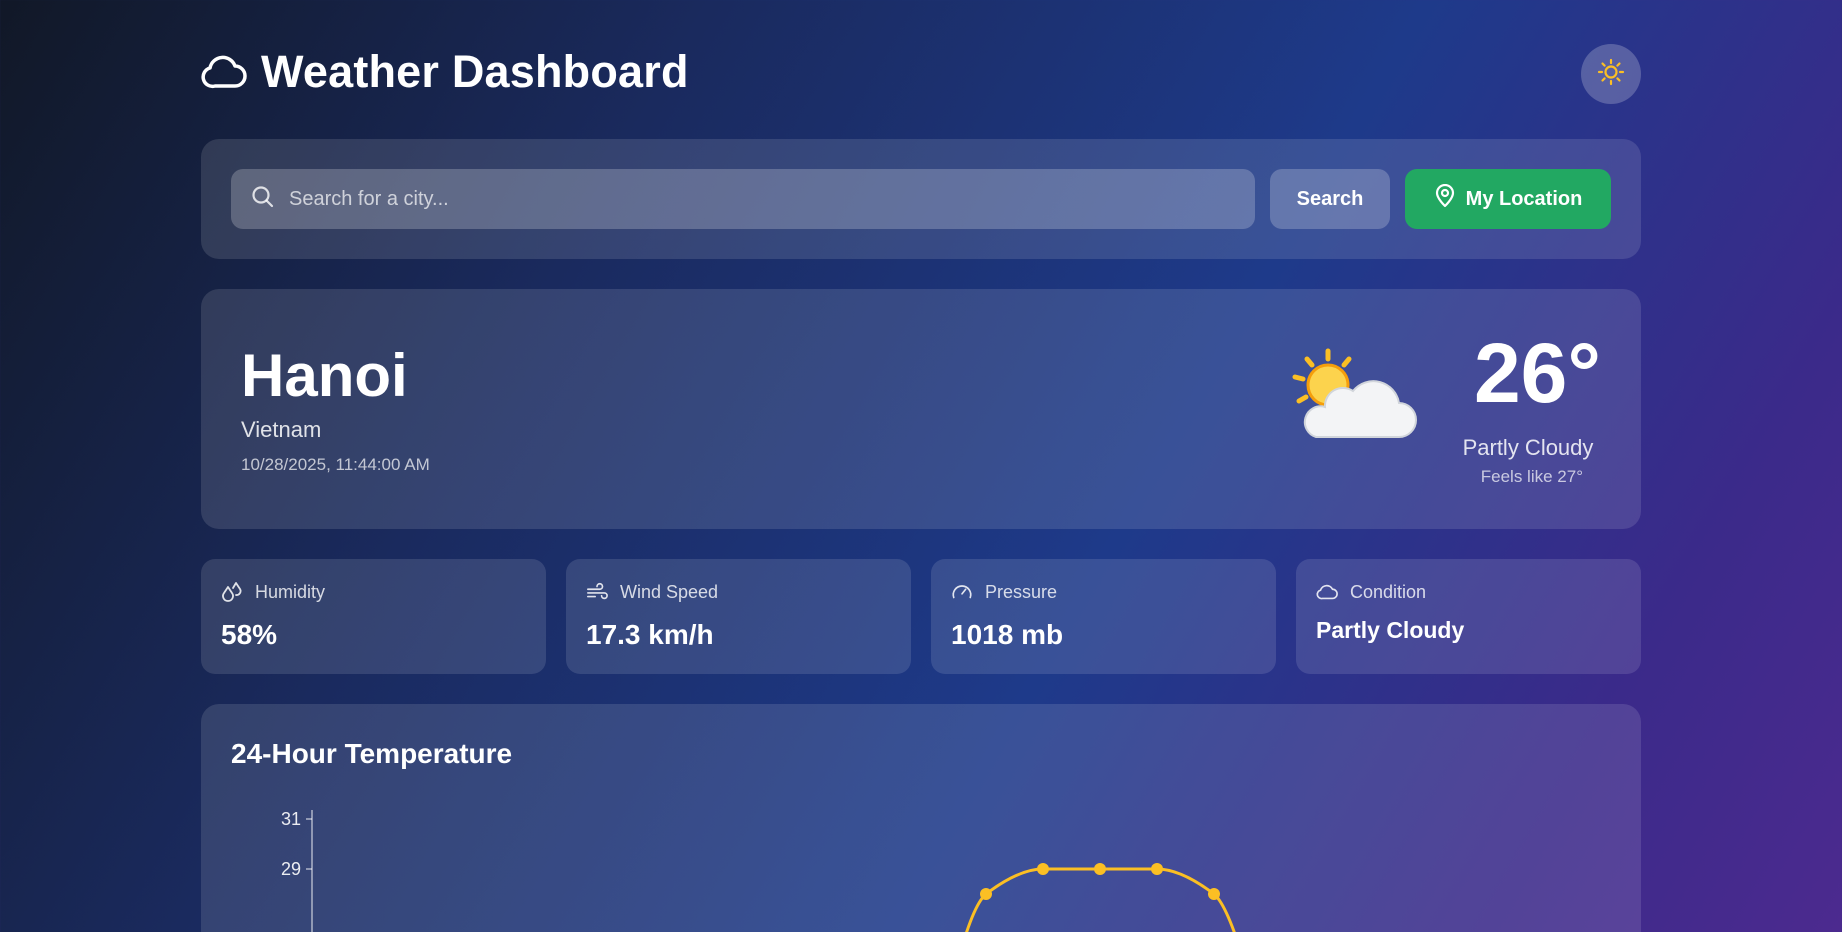 The width and height of the screenshot is (1842, 932). I want to click on pressure-card: Pressure 1018 mb, so click(1103, 616).